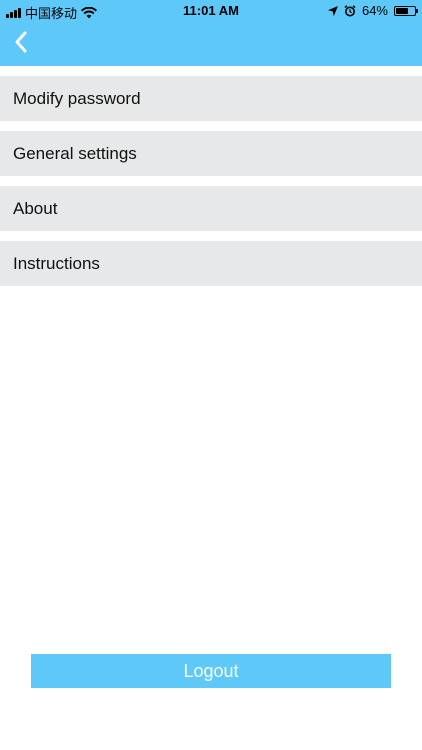 Image resolution: width=422 pixels, height=750 pixels. I want to click on status-bar: 中国移动 11:01 AM 64%, so click(211, 11).